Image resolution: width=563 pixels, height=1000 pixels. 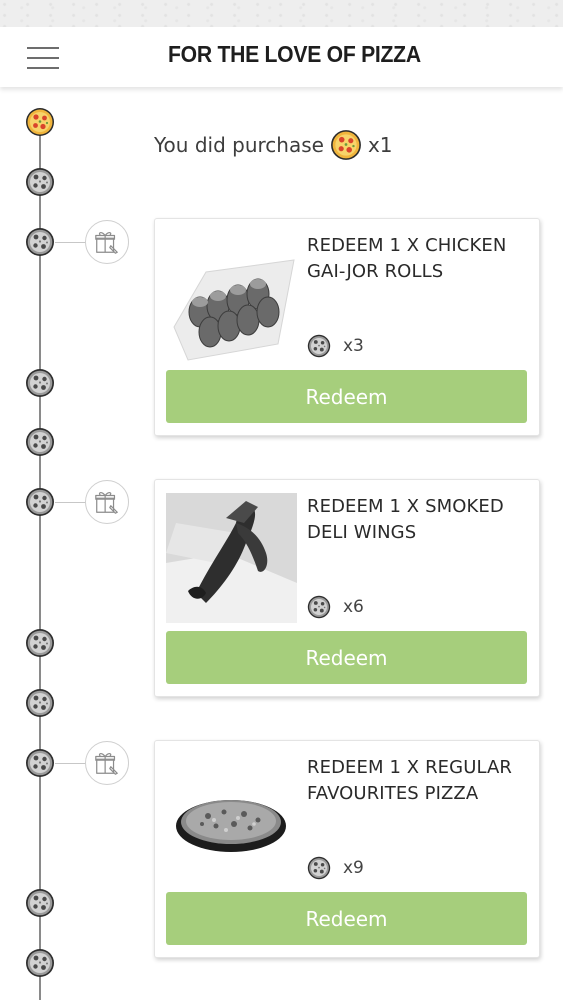 I want to click on app-header: FOR THE LOVE OF PIZZA, so click(x=281, y=57).